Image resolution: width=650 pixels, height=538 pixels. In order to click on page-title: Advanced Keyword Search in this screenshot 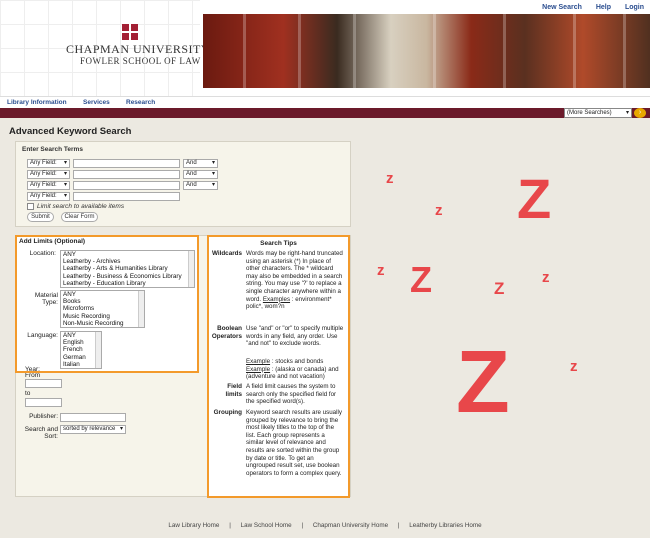, I will do `click(70, 131)`.